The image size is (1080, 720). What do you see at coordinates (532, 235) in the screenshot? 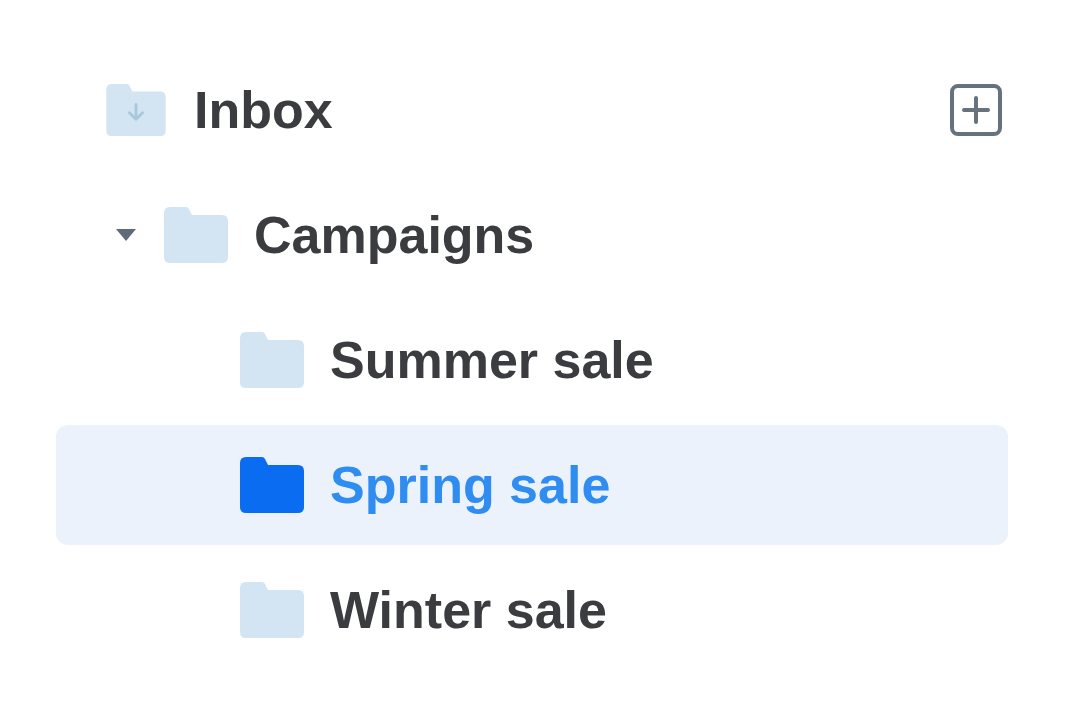
I see `tree-item: Campaigns` at bounding box center [532, 235].